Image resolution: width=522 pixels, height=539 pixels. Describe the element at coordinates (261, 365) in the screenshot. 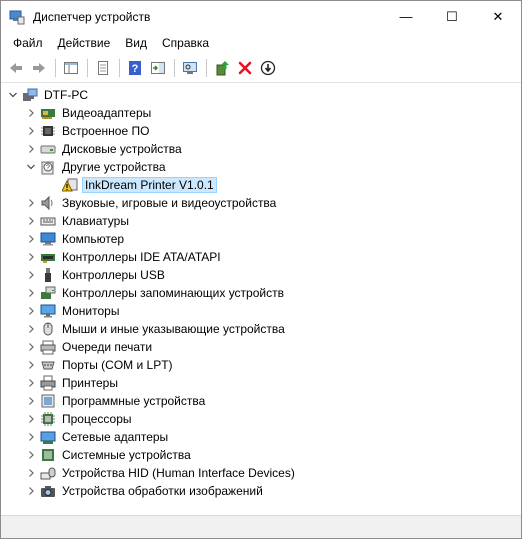

I see `tree-item-port: Порты (COM и LPT)` at that location.